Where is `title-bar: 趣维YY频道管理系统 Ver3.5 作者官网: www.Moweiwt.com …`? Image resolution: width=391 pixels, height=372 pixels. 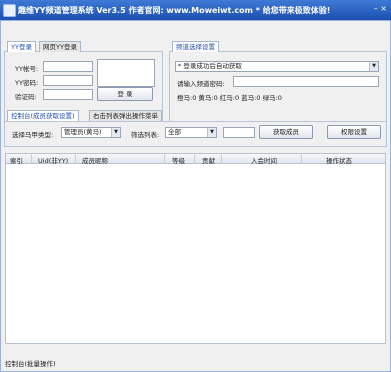 title-bar: 趣维YY频道管理系统 Ver3.5 作者官网: www.Moweiwt.com … is located at coordinates (195, 10).